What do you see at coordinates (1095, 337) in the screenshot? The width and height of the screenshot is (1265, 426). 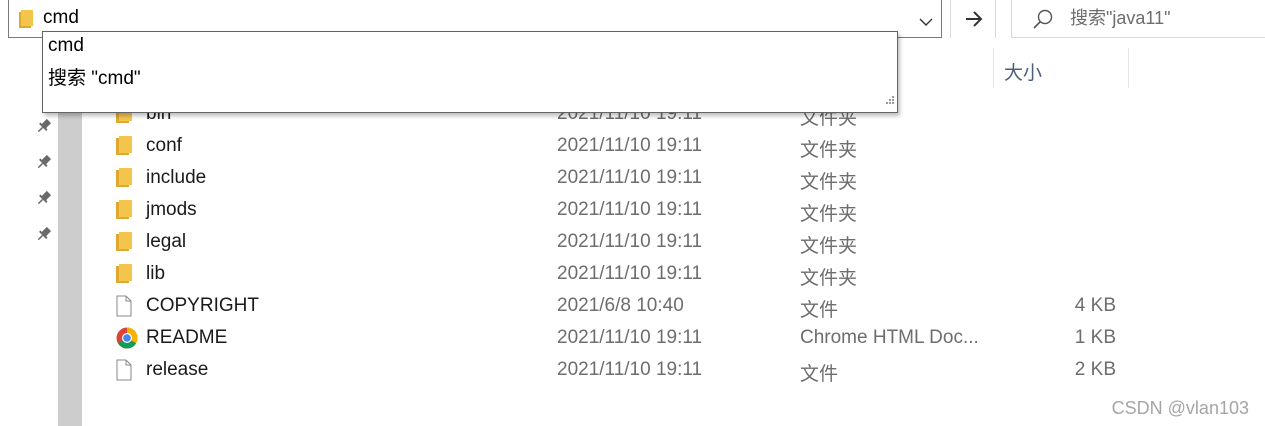 I see `file-size: 1 KB` at bounding box center [1095, 337].